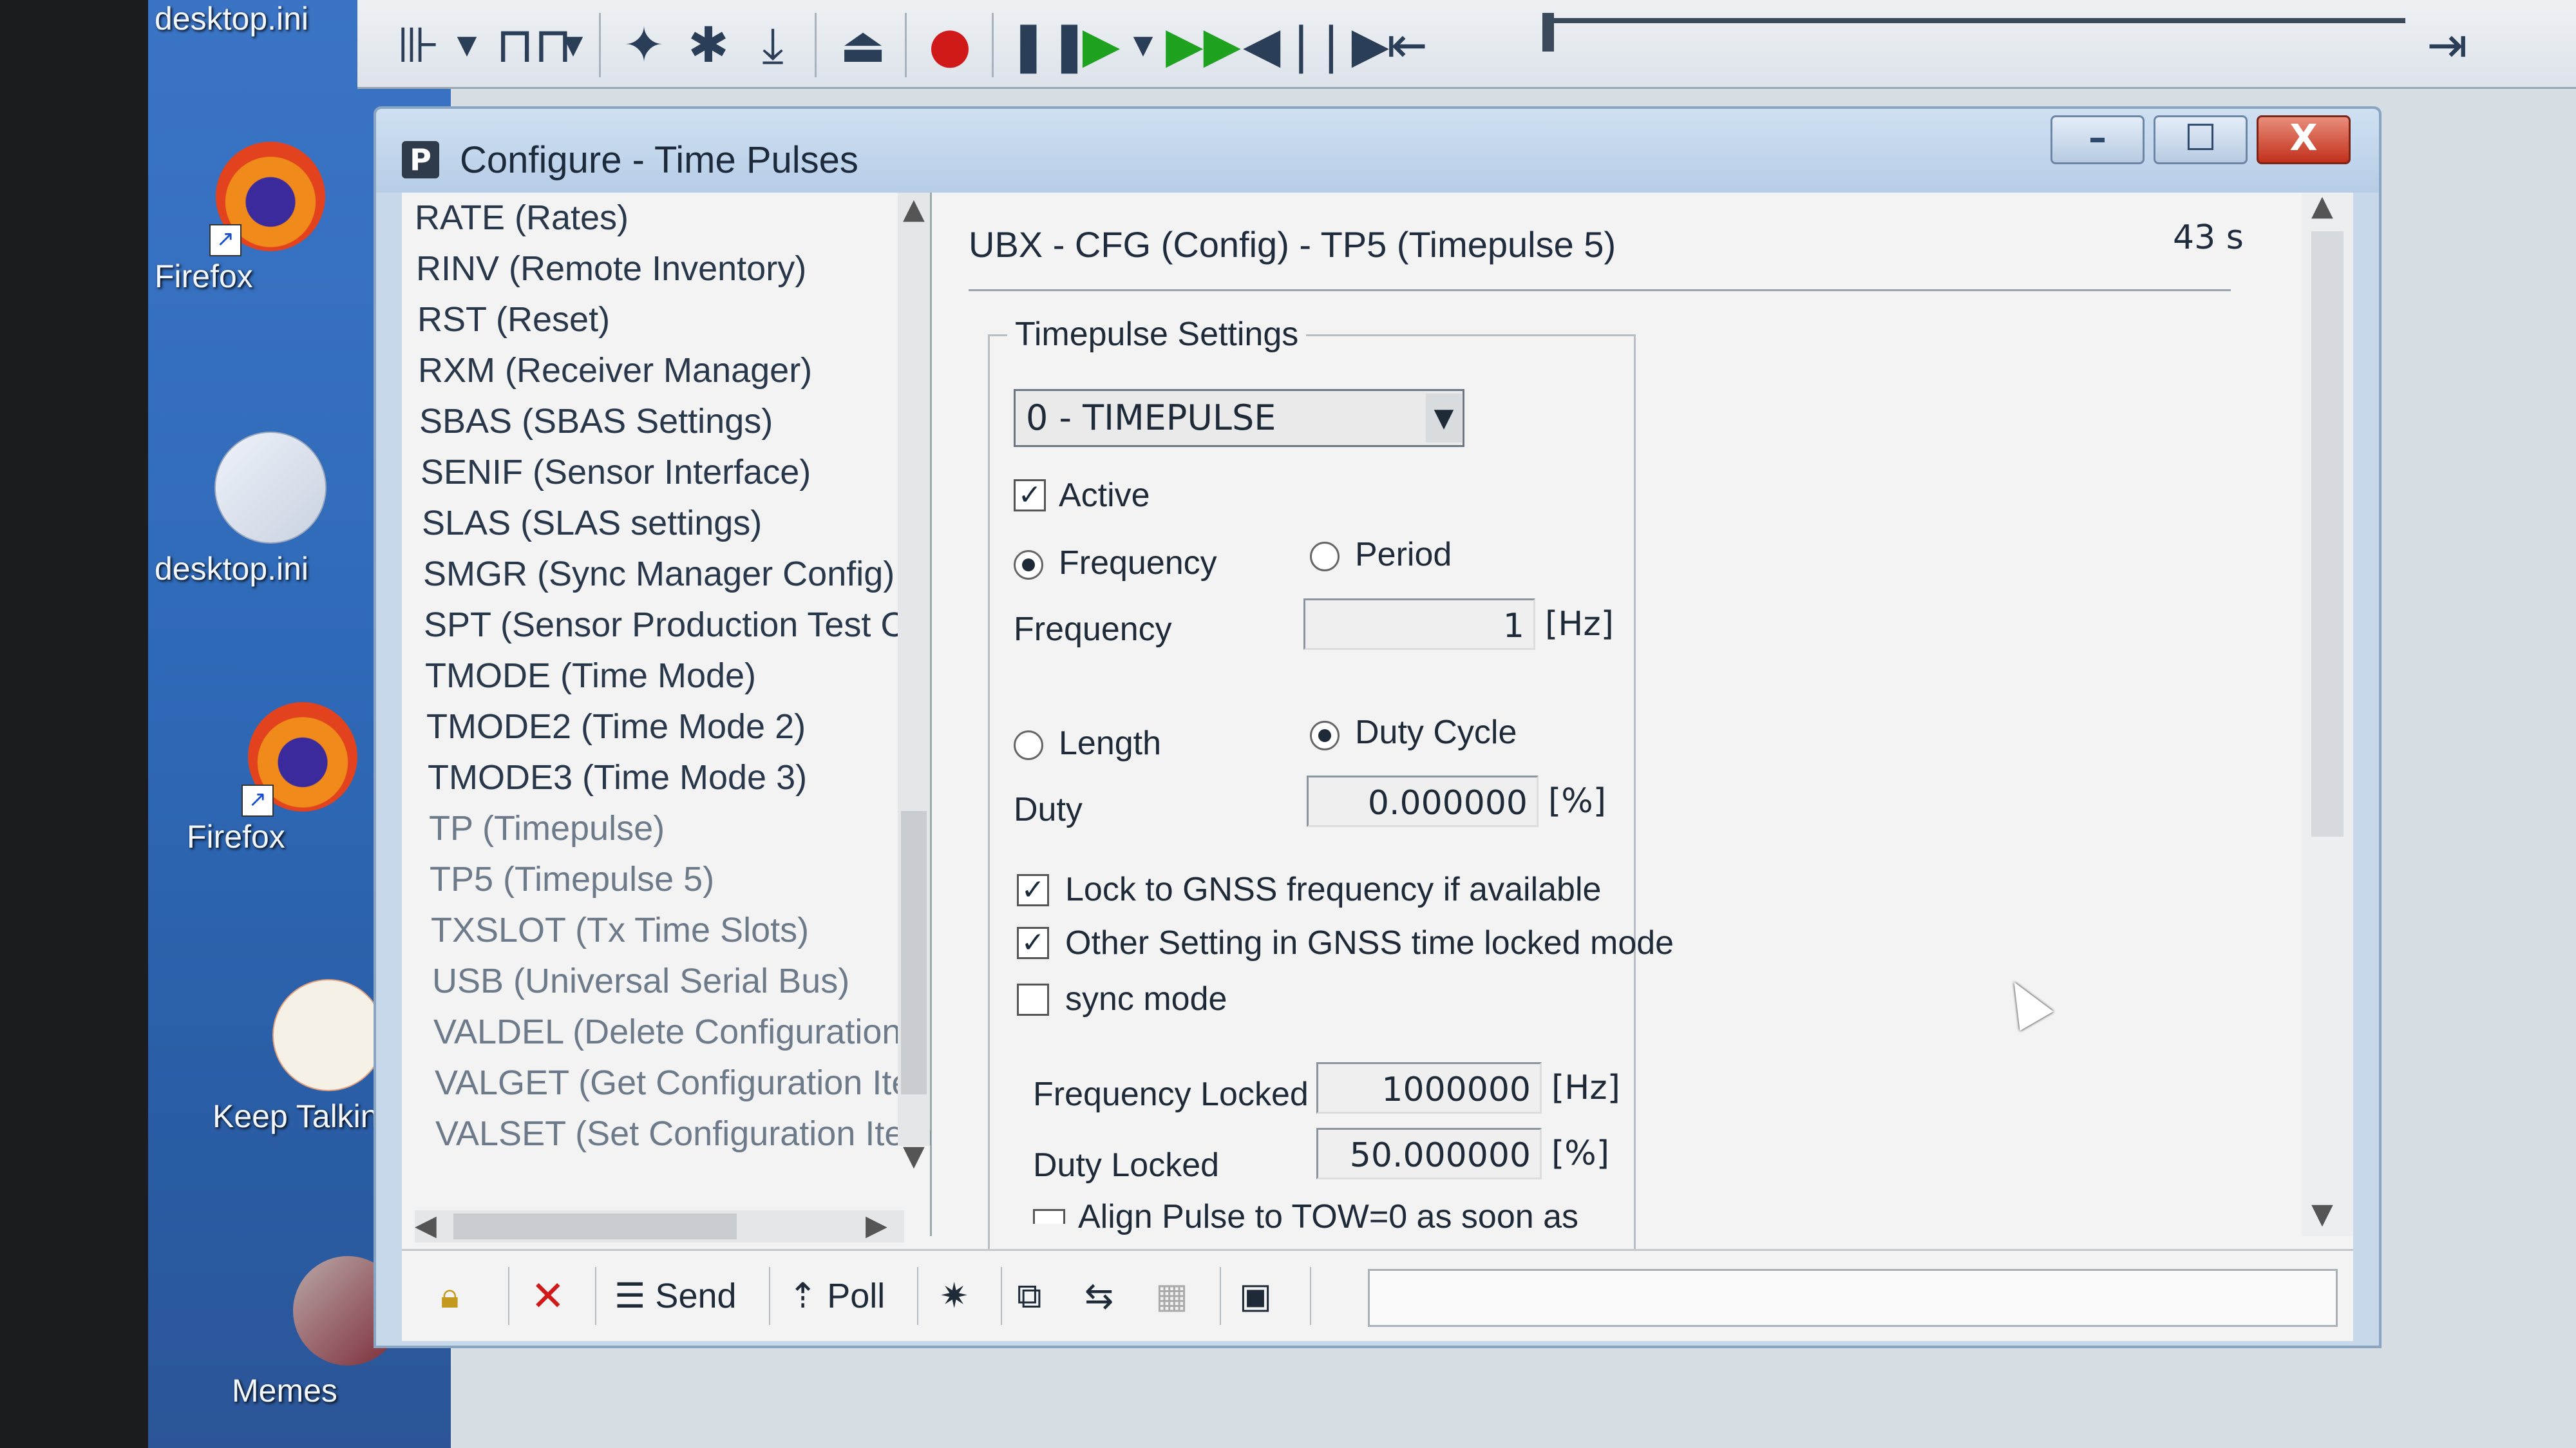  I want to click on frequency-input: 1, so click(1419, 624).